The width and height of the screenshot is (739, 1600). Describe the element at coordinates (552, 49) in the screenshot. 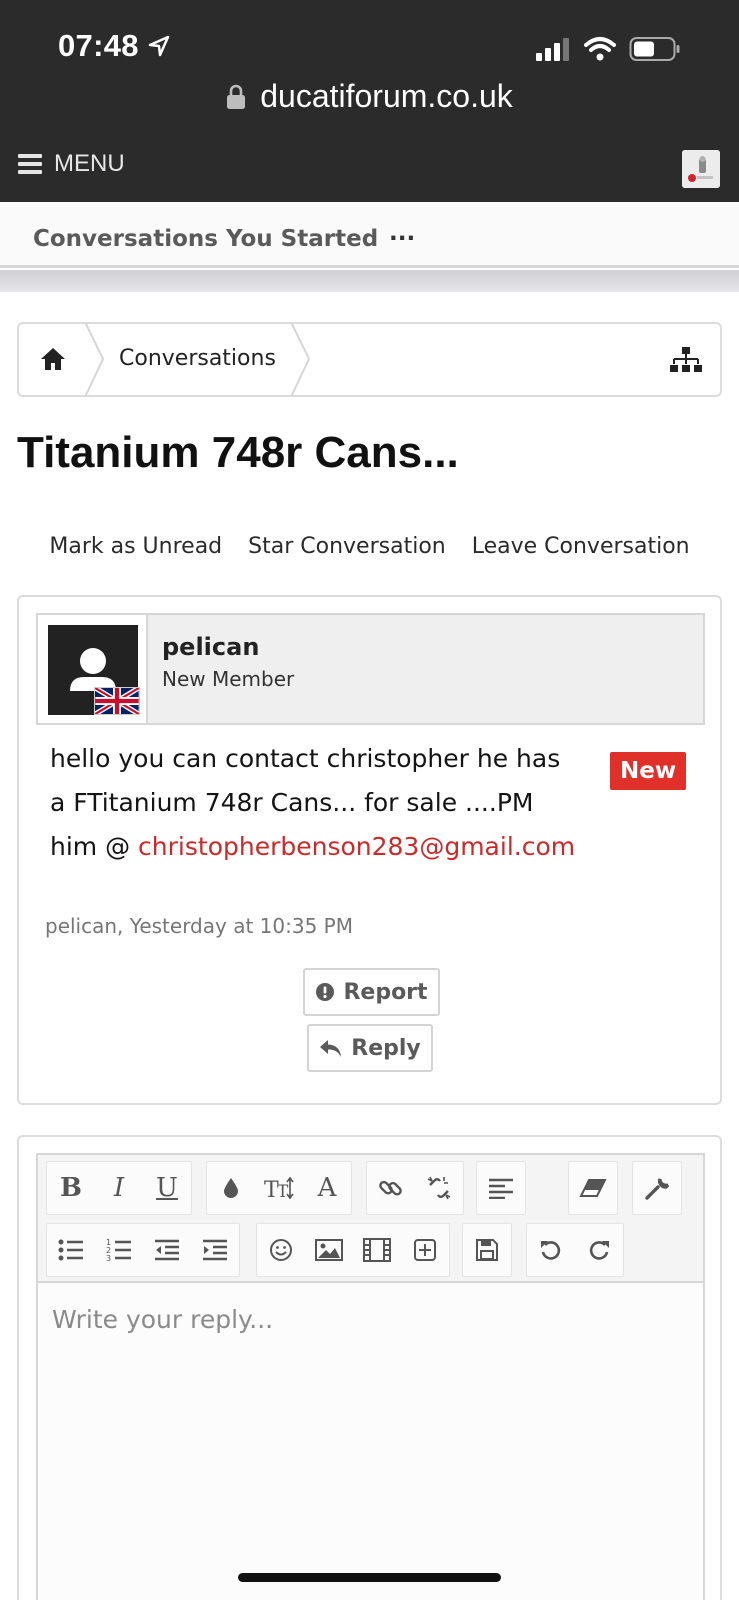

I see `signal-icon` at that location.